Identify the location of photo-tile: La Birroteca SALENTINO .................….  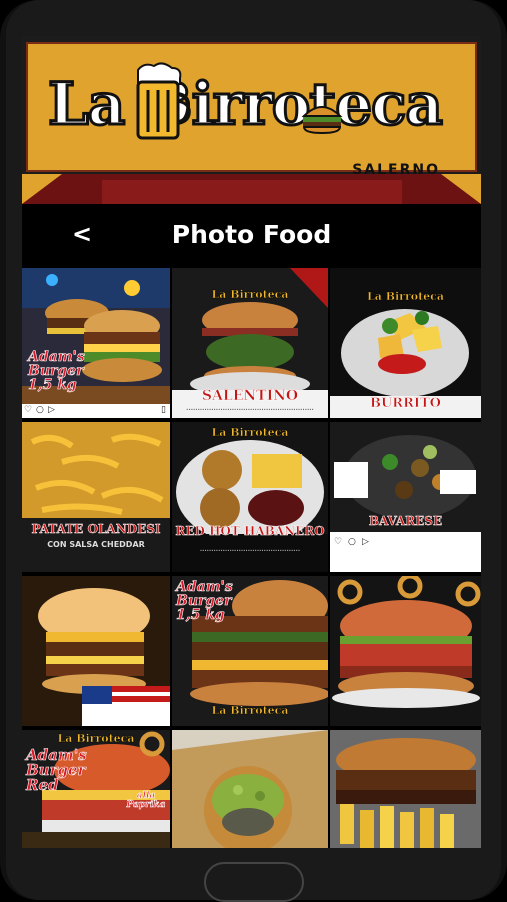
(250, 343).